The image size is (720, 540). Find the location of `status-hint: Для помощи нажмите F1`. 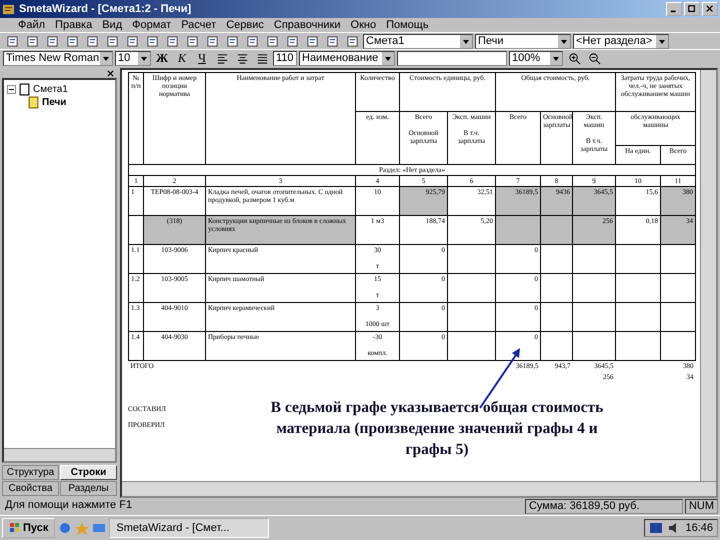

status-hint: Для помощи нажмите F1 is located at coordinates (69, 506).